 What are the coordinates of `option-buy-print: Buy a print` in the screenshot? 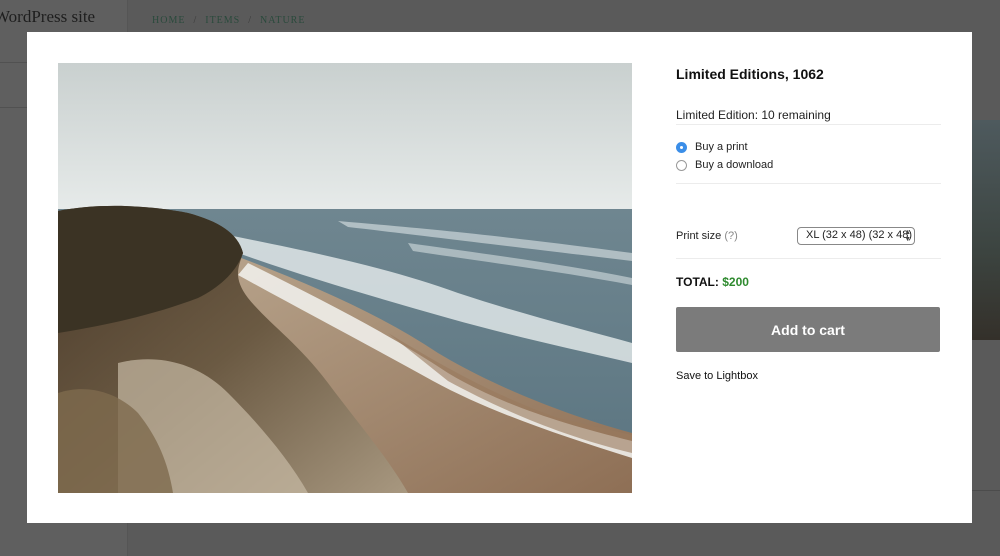 It's located at (712, 147).